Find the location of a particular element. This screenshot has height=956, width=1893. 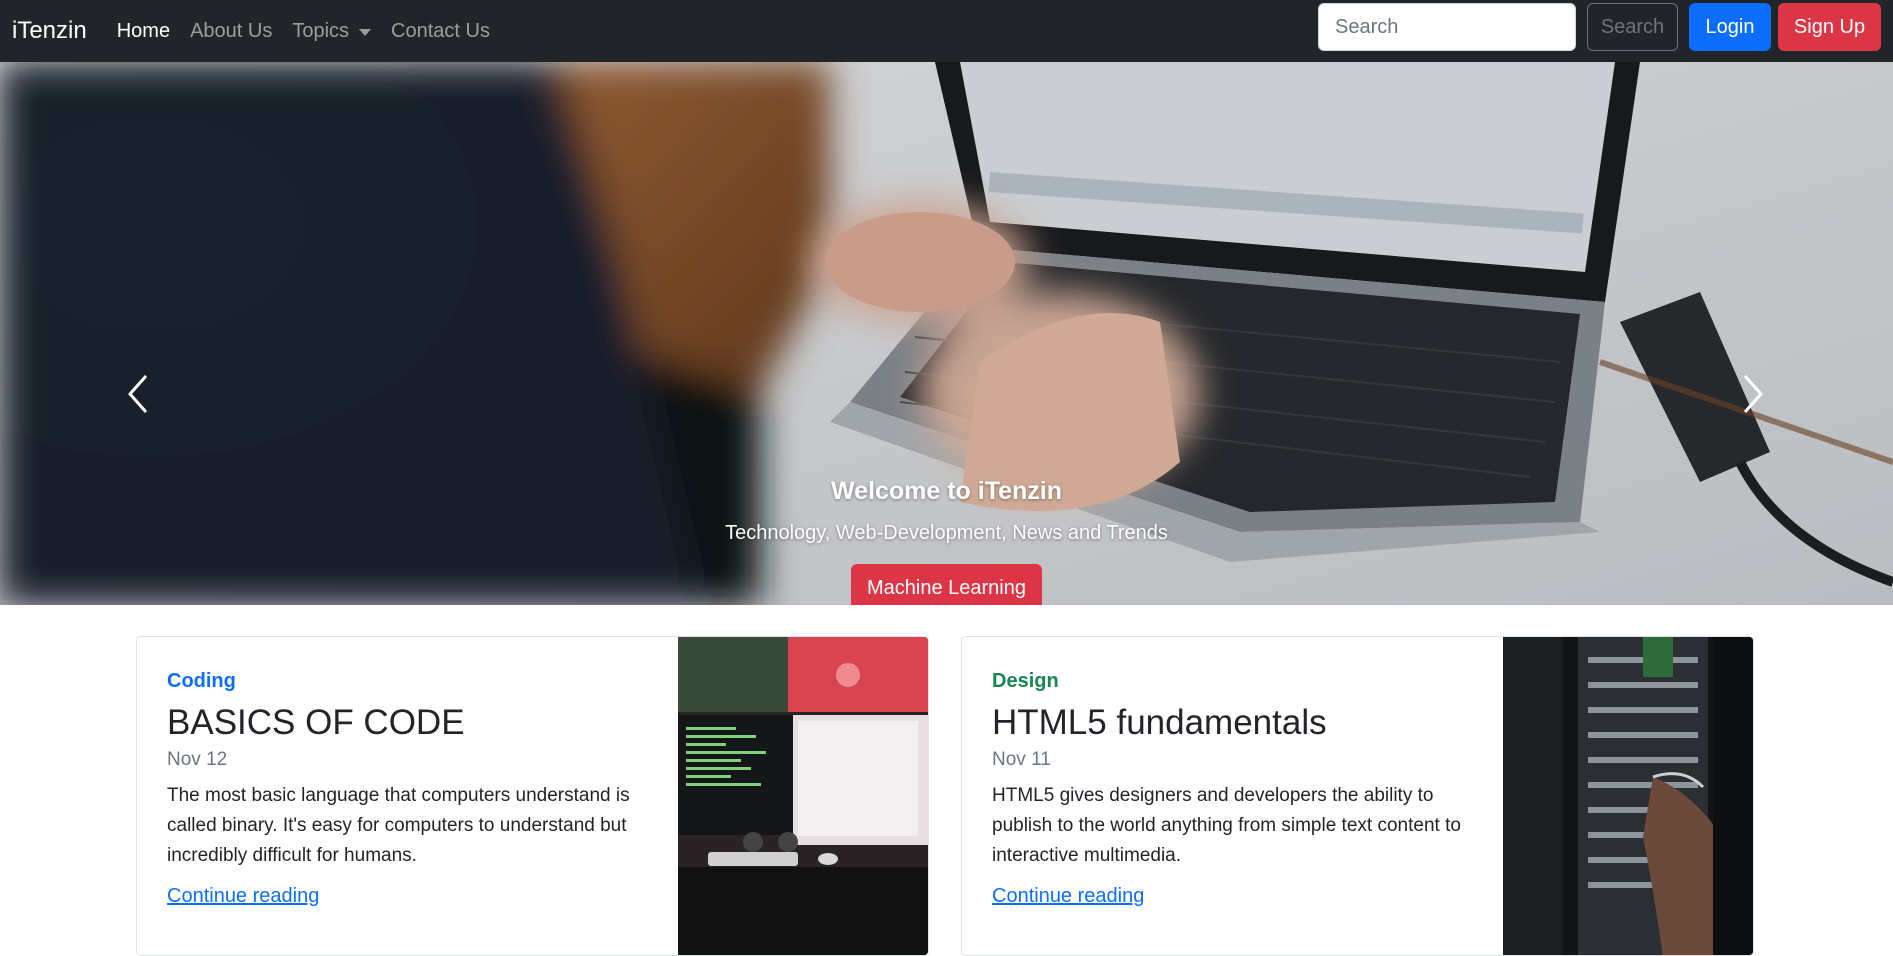

post-title: HTML5 fundamentals is located at coordinates (1159, 722).